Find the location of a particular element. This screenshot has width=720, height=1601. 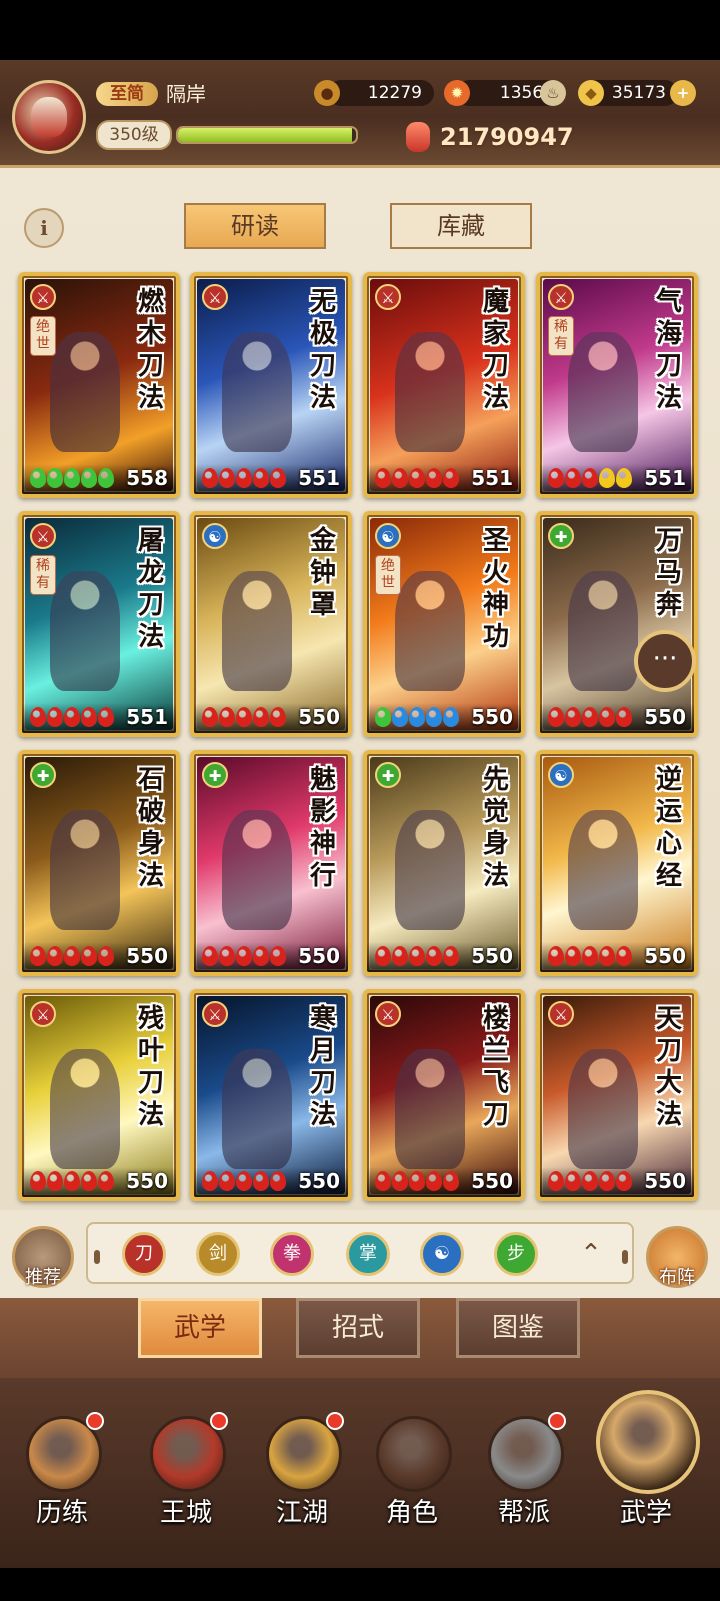

subtab-martial-arts: 武学 is located at coordinates (200, 1328).